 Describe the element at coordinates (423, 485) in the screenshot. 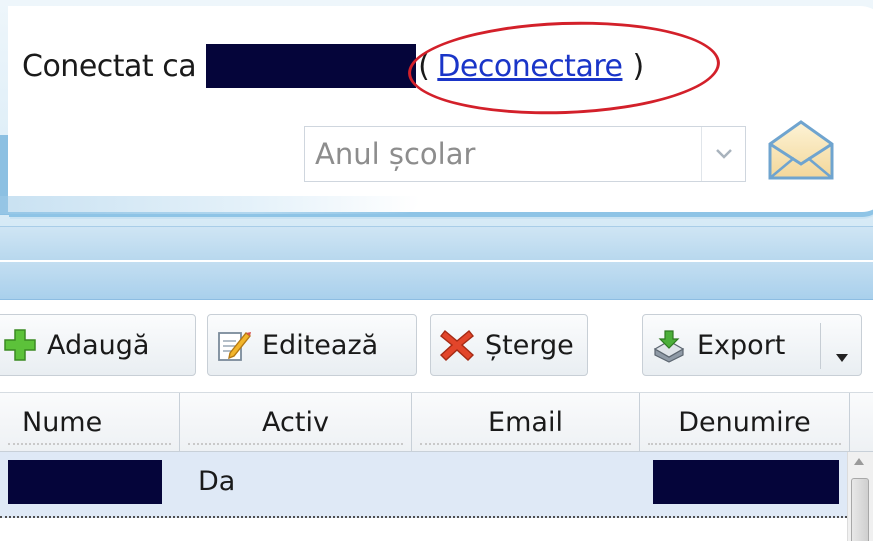

I see `table-row: Da` at that location.